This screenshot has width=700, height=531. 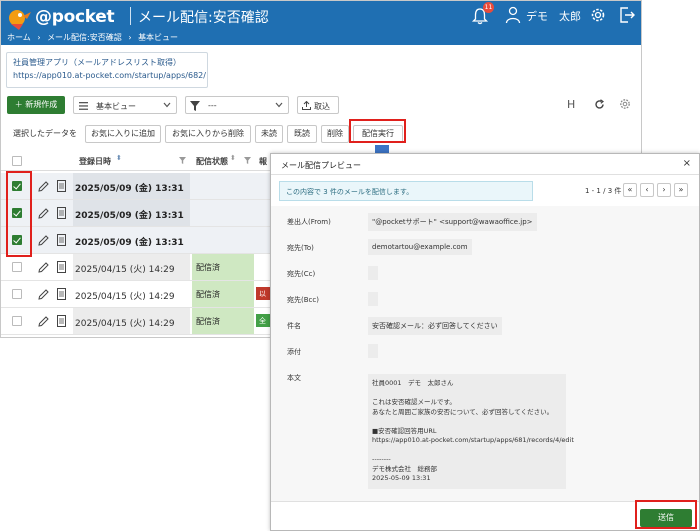 What do you see at coordinates (208, 134) in the screenshot?
I see `remove-favorite-button: お気に入りから削除` at bounding box center [208, 134].